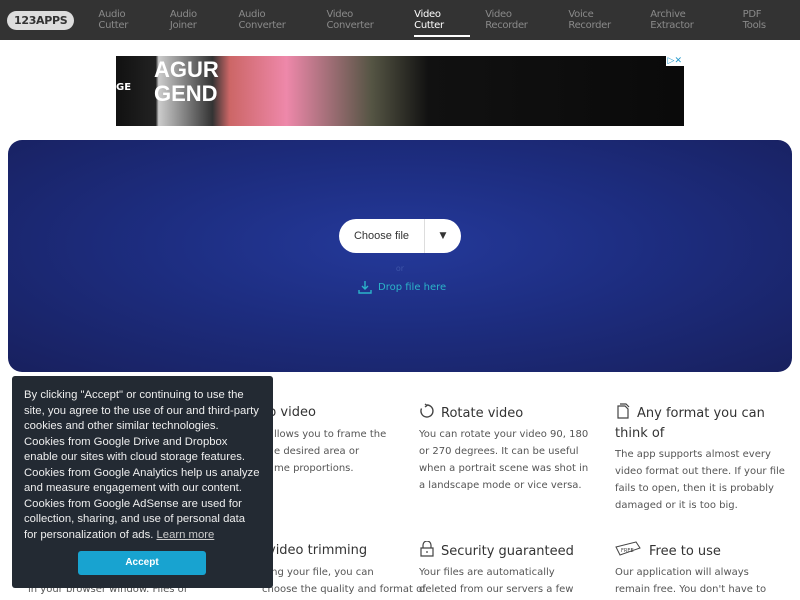 The image size is (800, 600). What do you see at coordinates (412, 287) in the screenshot?
I see `drop-file-label: Drop file here` at bounding box center [412, 287].